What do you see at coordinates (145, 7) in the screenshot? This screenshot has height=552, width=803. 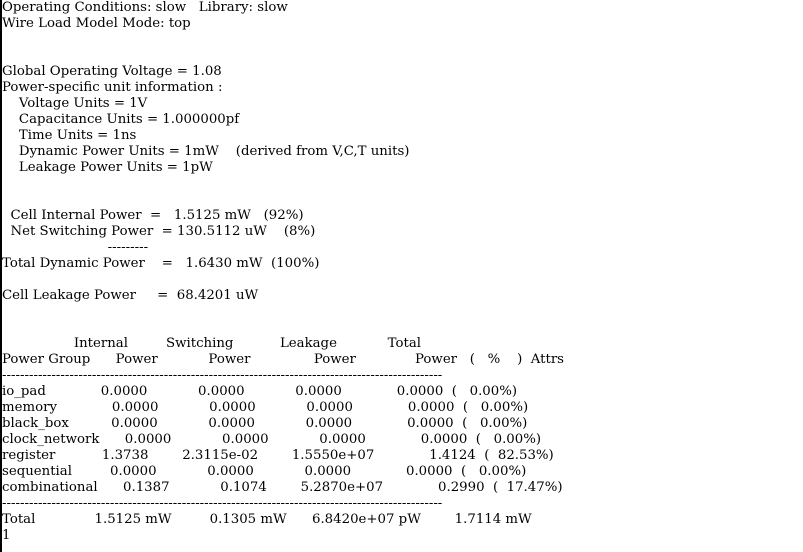 I see `operating-conditions-line: Operating Conditions: slow Library: slow` at bounding box center [145, 7].